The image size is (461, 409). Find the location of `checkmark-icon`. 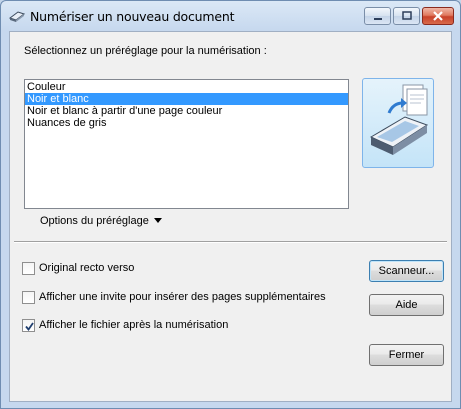

checkmark-icon is located at coordinates (29, 326).